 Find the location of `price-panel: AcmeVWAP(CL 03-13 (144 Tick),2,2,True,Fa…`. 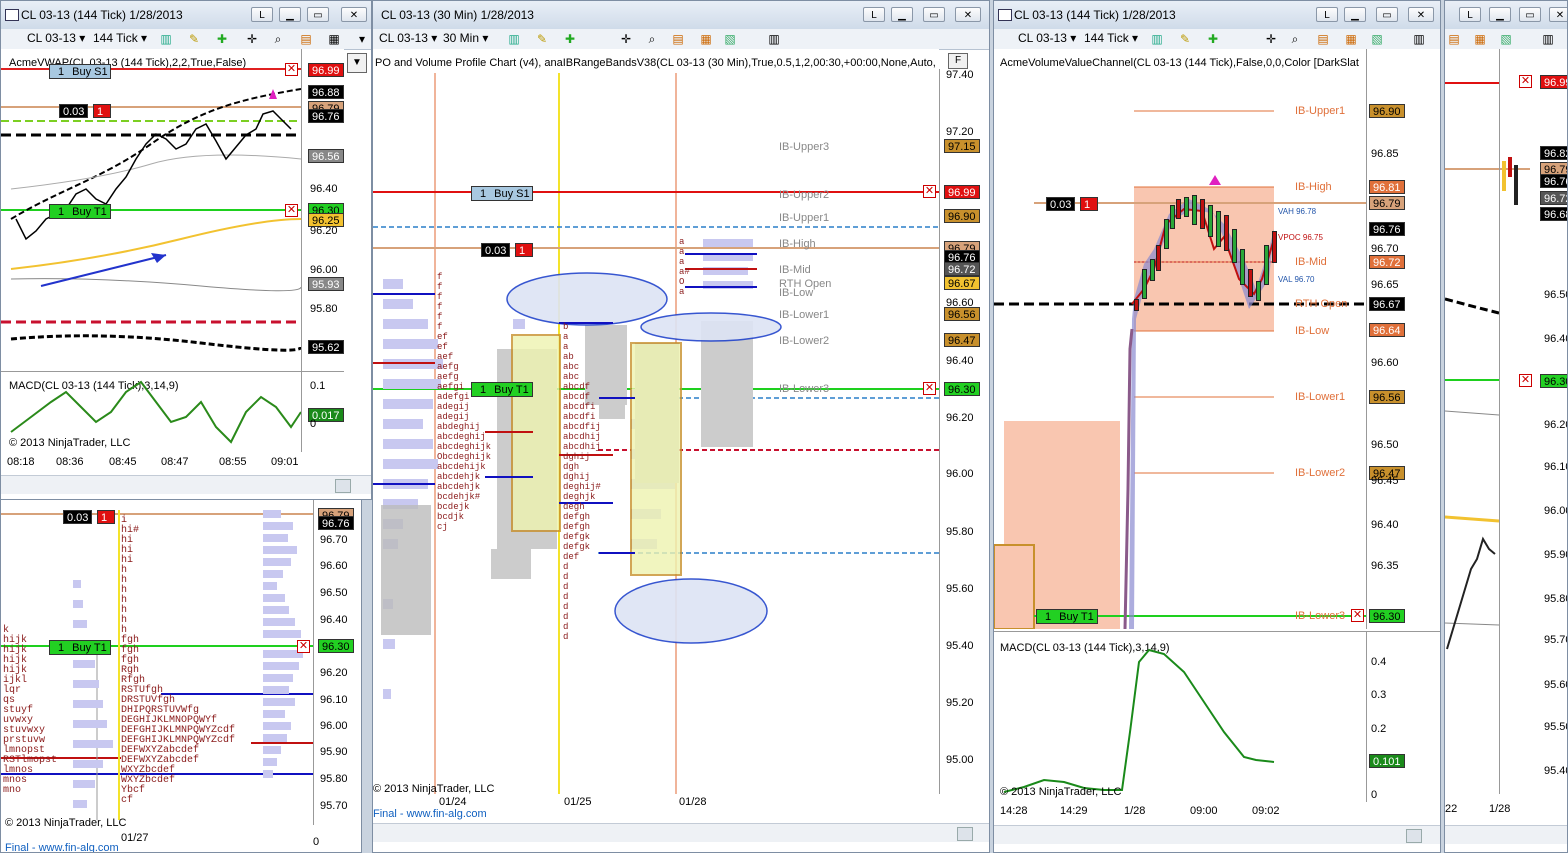

price-panel: AcmeVWAP(CL 03-13 (144 Tick),2,2,True,Fa… is located at coordinates (151, 210).